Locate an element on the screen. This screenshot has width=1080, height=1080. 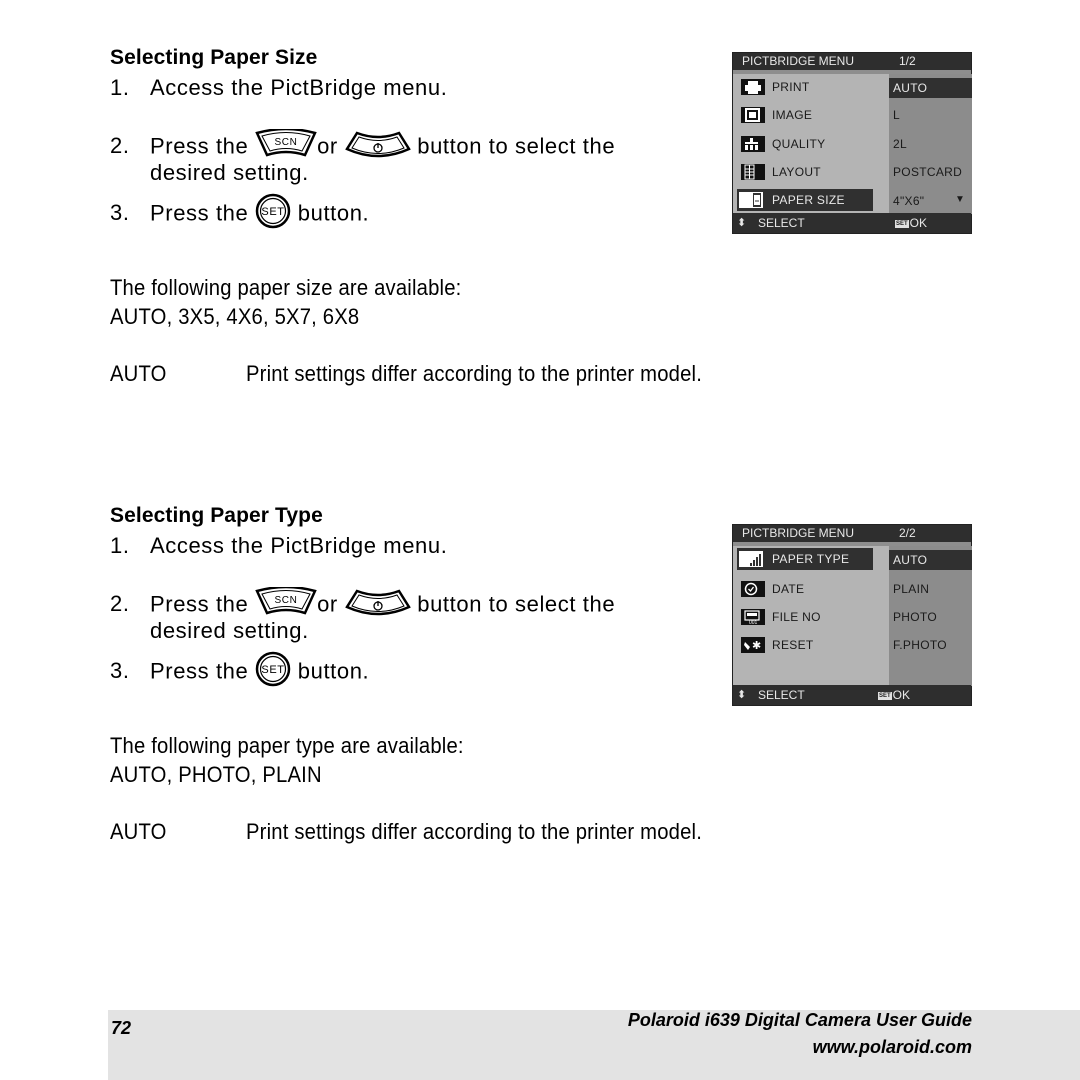
lcd-item-quality: QUALITY is located at coordinates (811, 144).